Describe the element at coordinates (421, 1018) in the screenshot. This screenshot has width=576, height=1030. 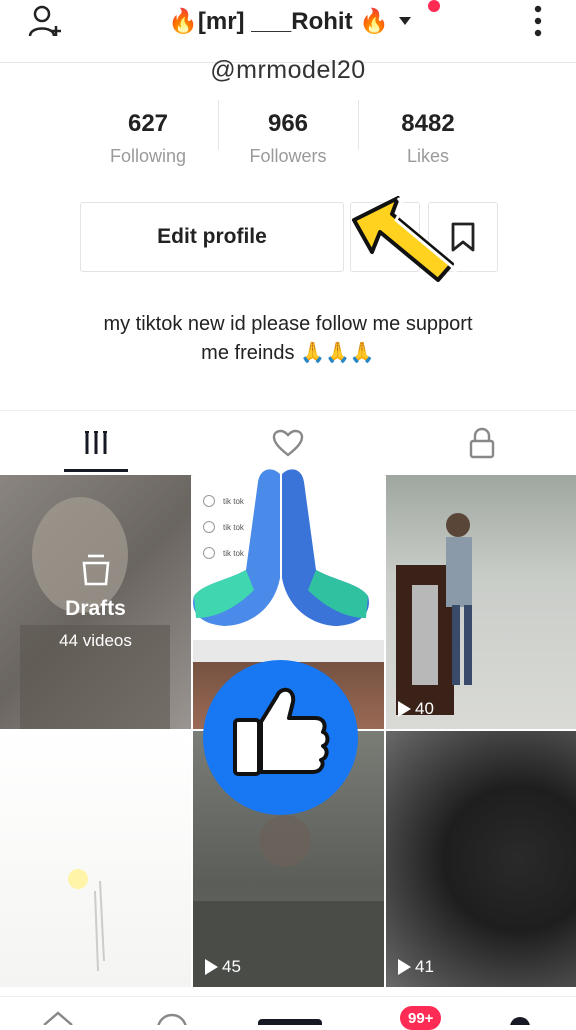
I see `inbox-badge: 99+` at that location.